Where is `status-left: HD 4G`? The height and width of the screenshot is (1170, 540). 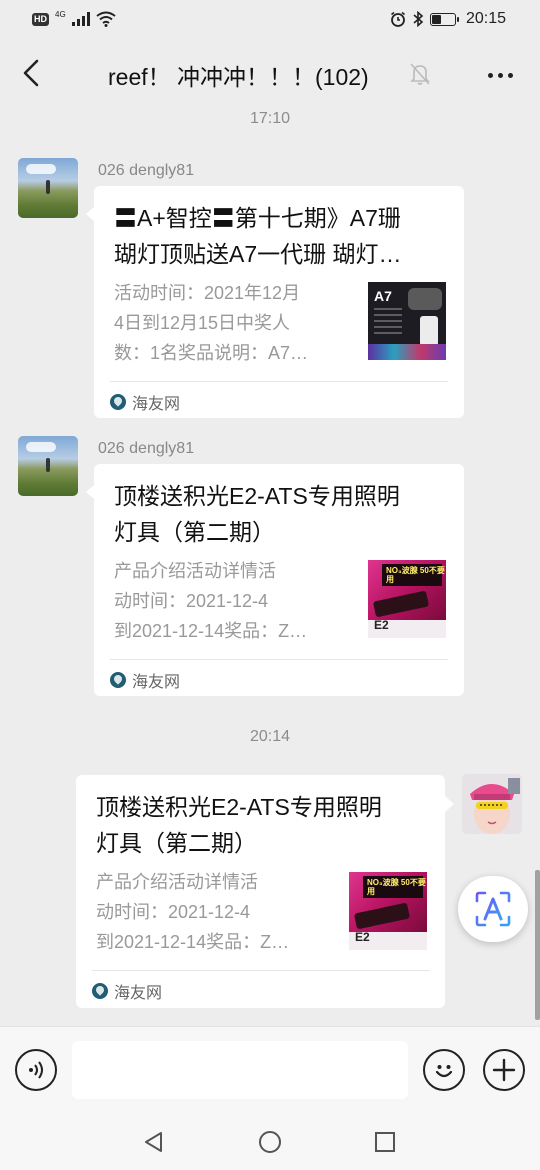 status-left: HD 4G is located at coordinates (74, 18).